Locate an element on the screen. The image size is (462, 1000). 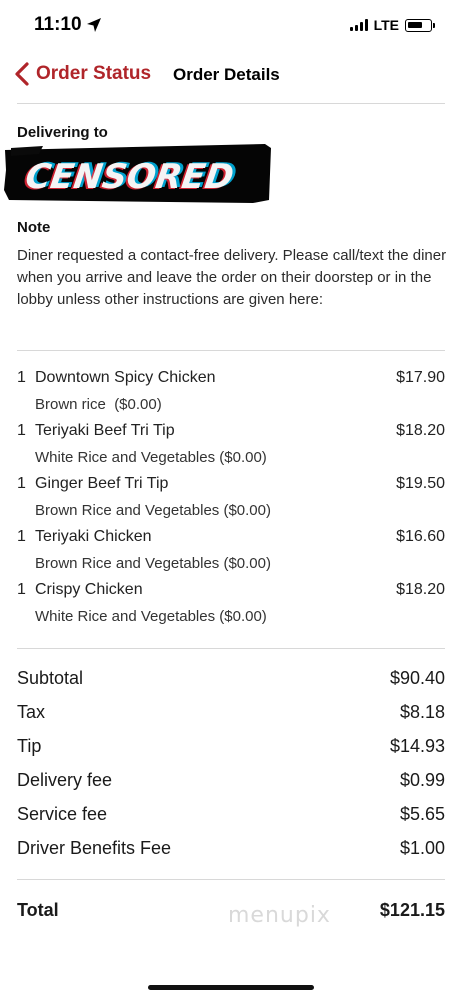
service-fee-row: Service fee $5.65 is located at coordinates (231, 821).